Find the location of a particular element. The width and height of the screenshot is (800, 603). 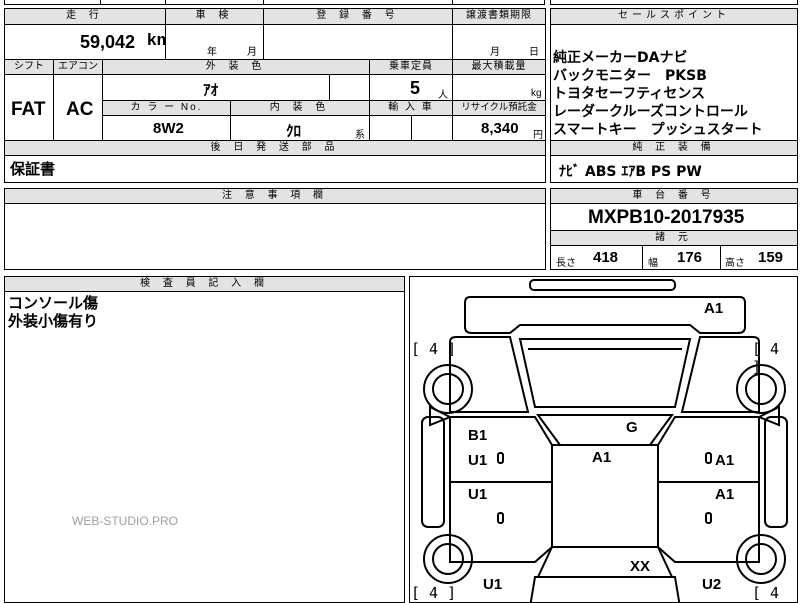

shift-header: シフト is located at coordinates (29, 67).